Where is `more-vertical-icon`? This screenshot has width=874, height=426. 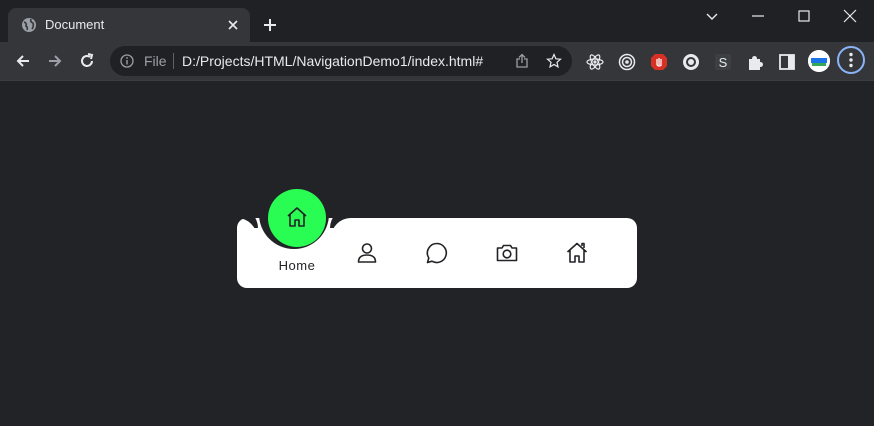
more-vertical-icon is located at coordinates (851, 60).